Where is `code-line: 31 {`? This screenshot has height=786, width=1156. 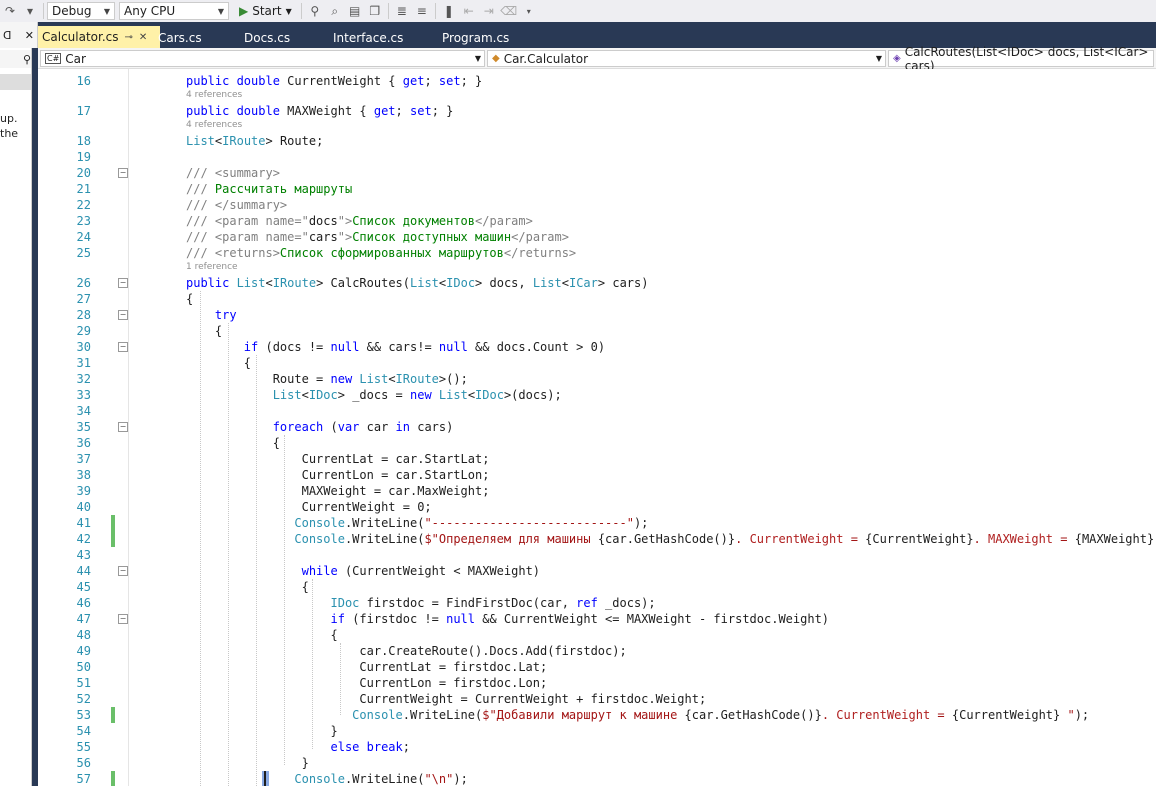 code-line: 31 { is located at coordinates (597, 363).